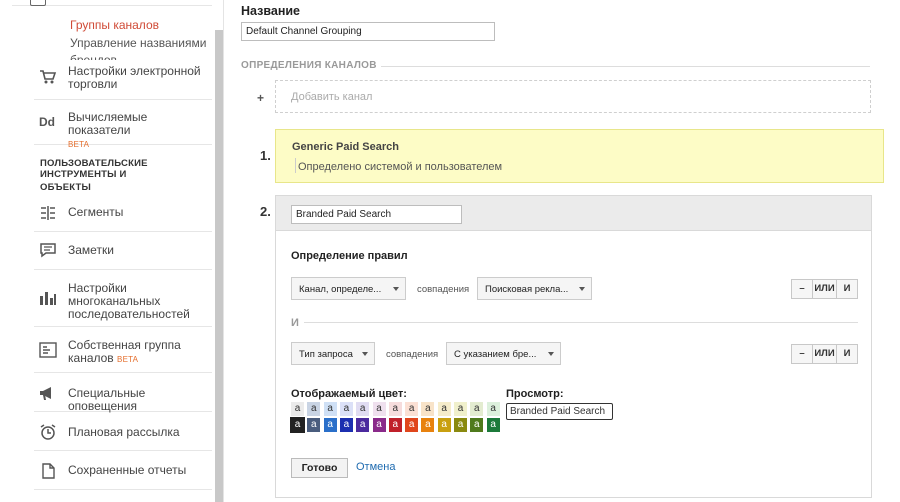 The image size is (900, 502). I want to click on grouping-name-input, so click(368, 31).